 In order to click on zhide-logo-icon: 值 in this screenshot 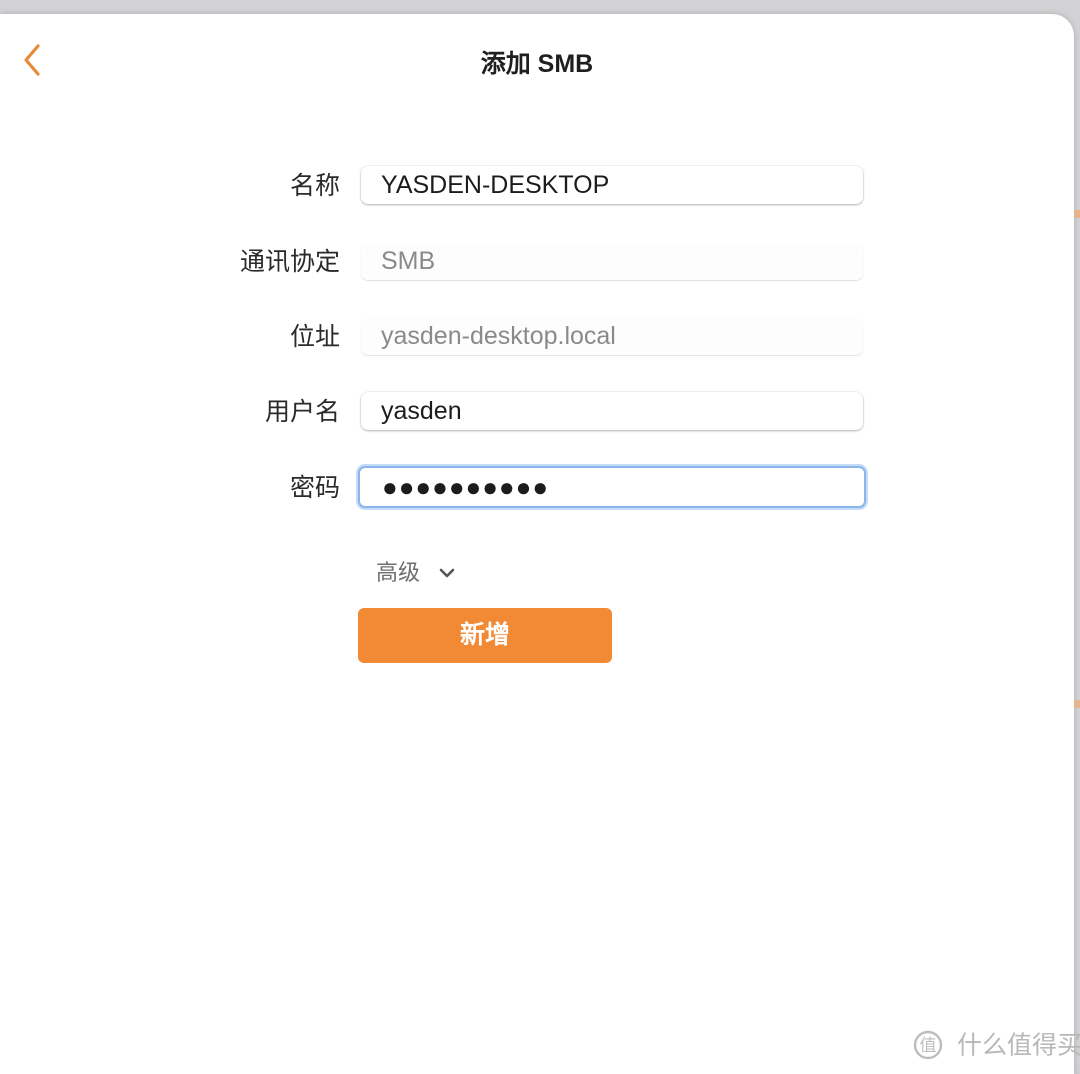, I will do `click(928, 1045)`.